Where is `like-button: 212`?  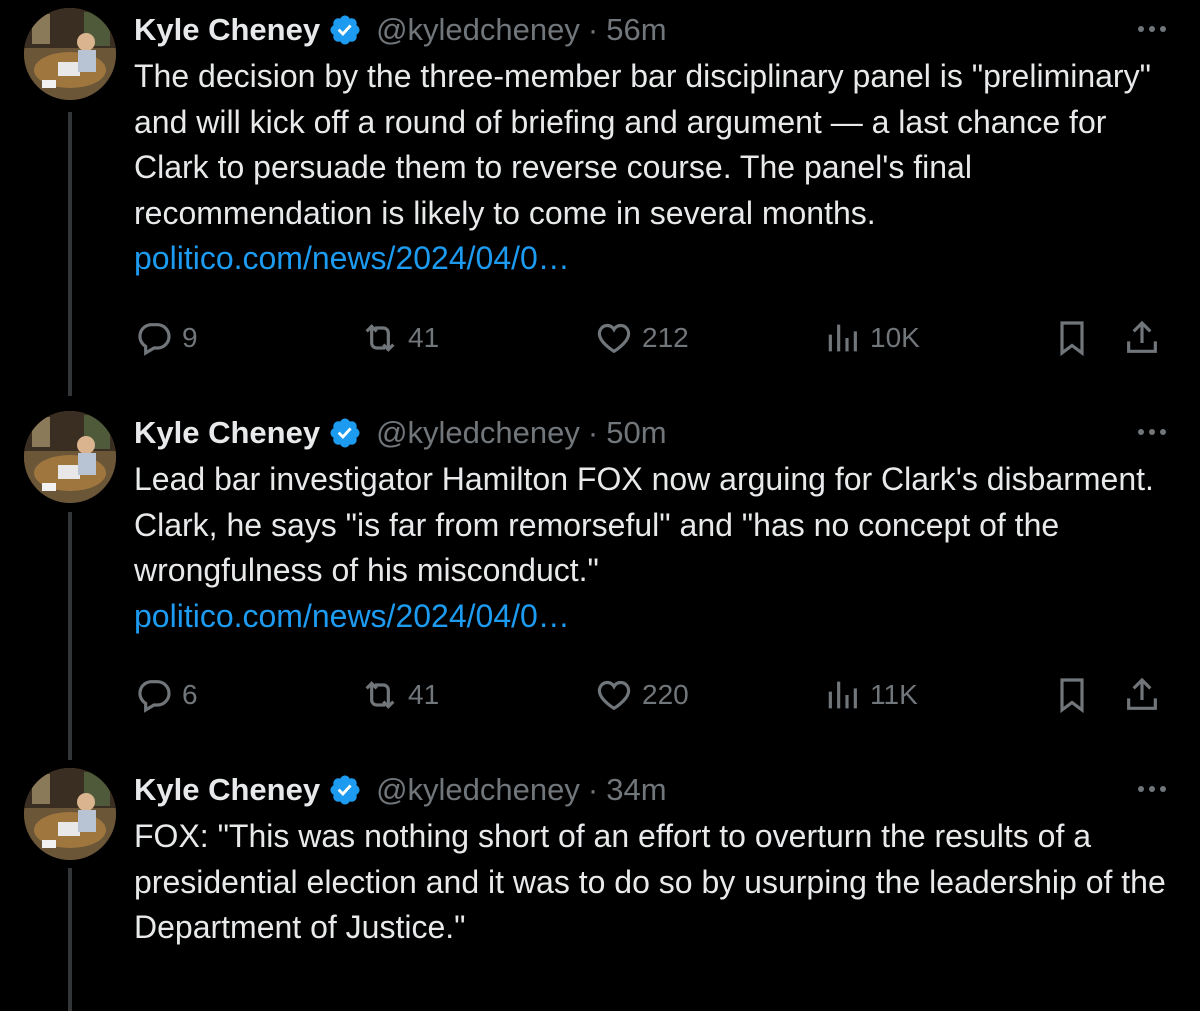
like-button: 212 is located at coordinates (641, 338).